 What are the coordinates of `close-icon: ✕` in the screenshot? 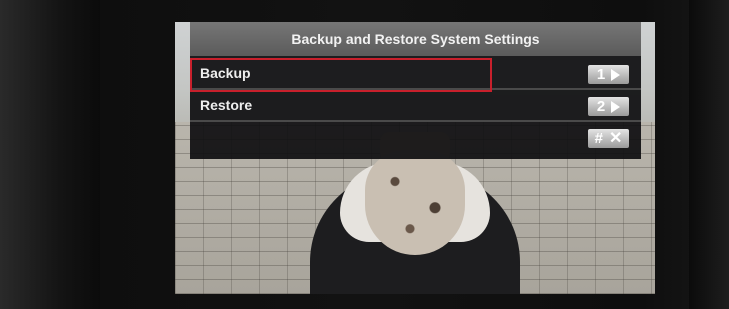 It's located at (615, 138).